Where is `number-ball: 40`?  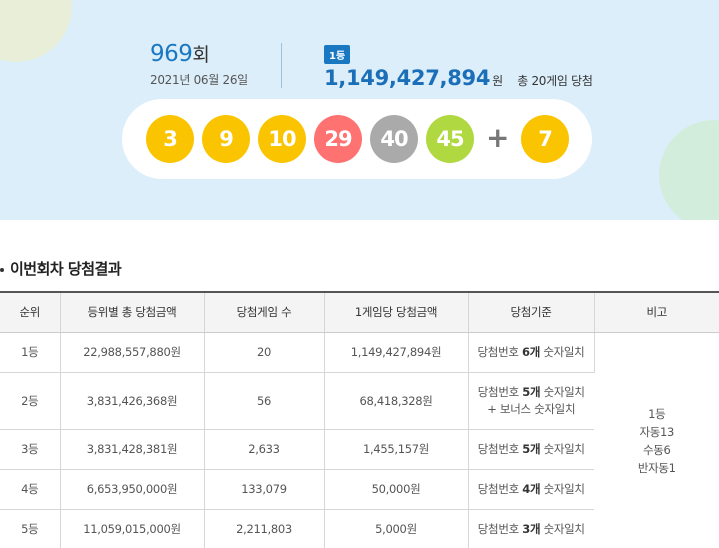 number-ball: 40 is located at coordinates (394, 139).